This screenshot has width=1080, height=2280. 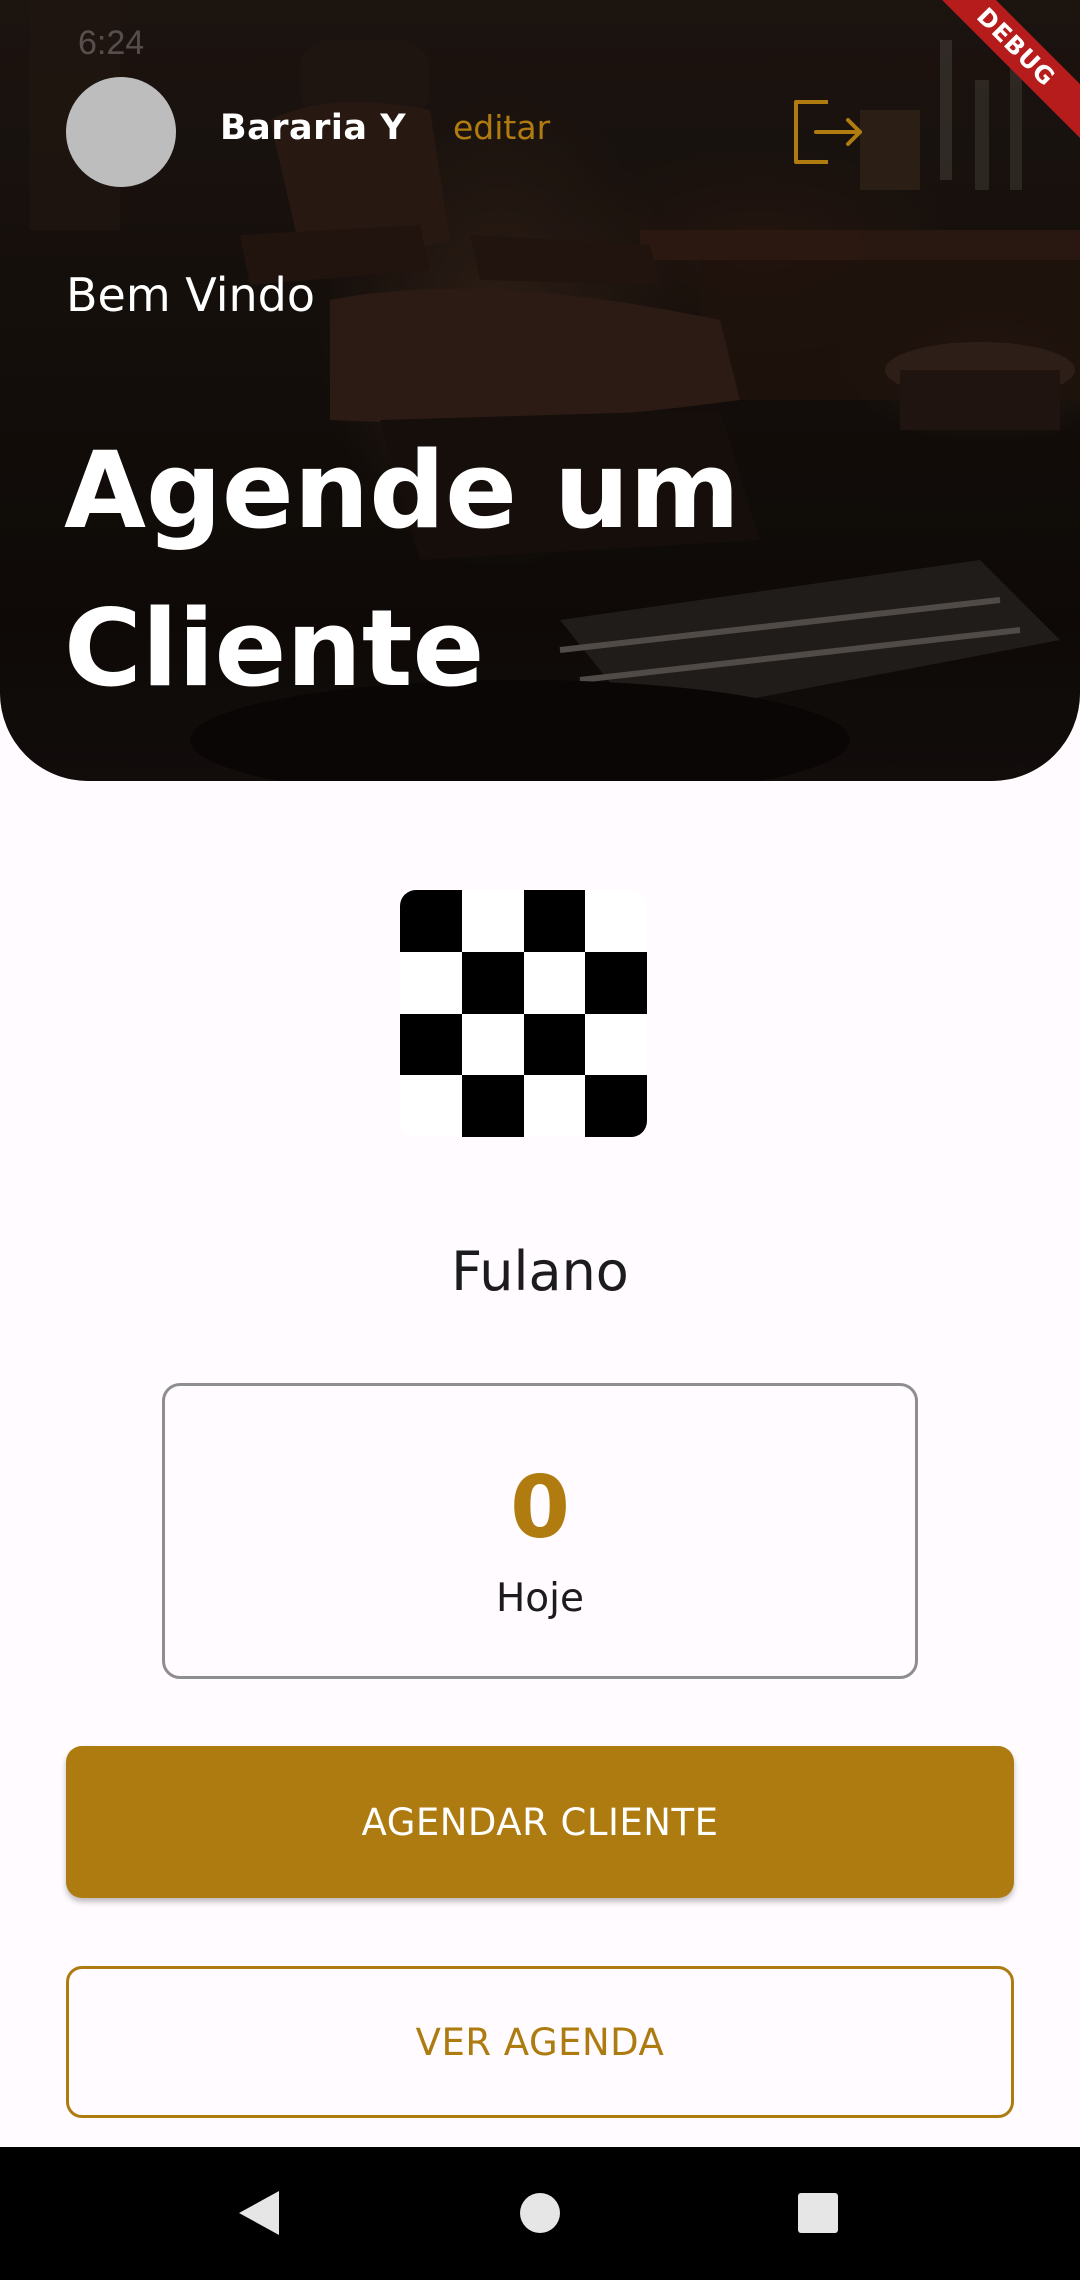 I want to click on back-triangle-icon, so click(x=259, y=2213).